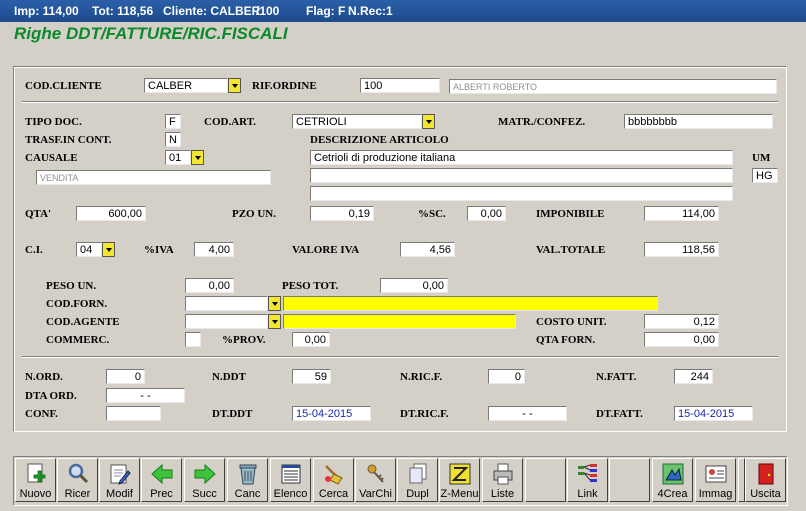 Image resolution: width=806 pixels, height=511 pixels. Describe the element at coordinates (193, 339) in the screenshot. I see `commerc-field` at that location.